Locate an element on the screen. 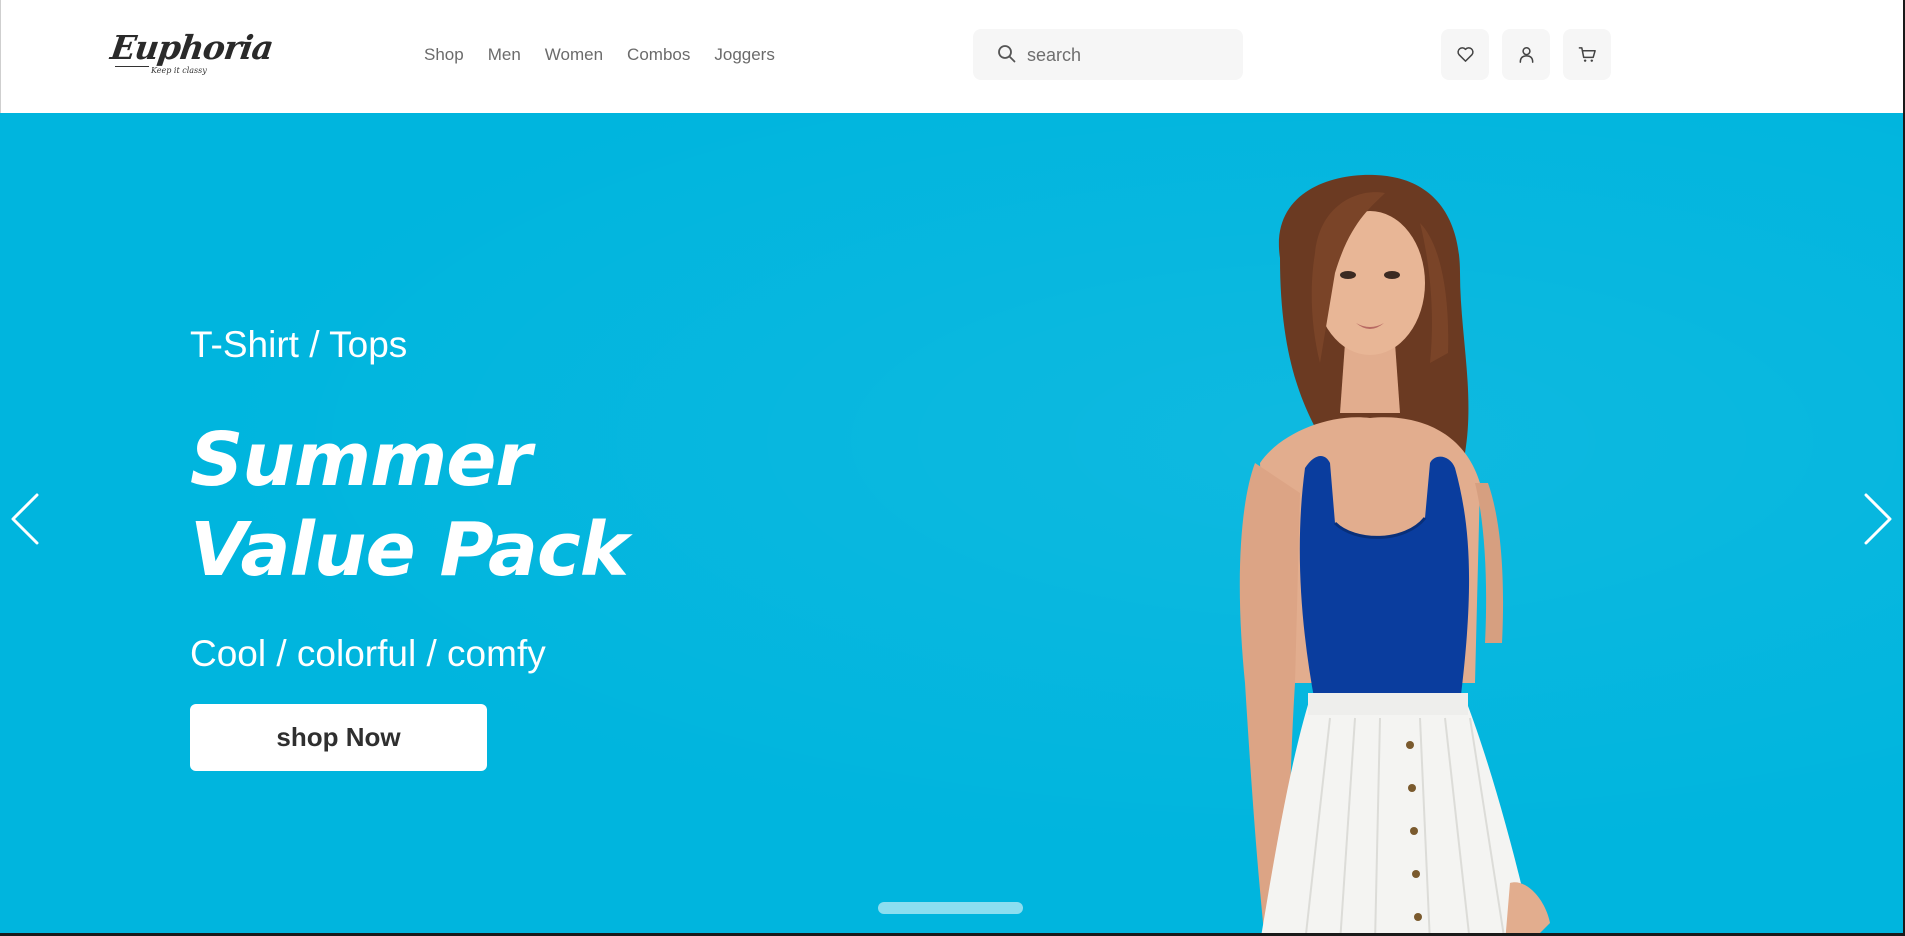 The height and width of the screenshot is (936, 1905). search-box is located at coordinates (1108, 54).